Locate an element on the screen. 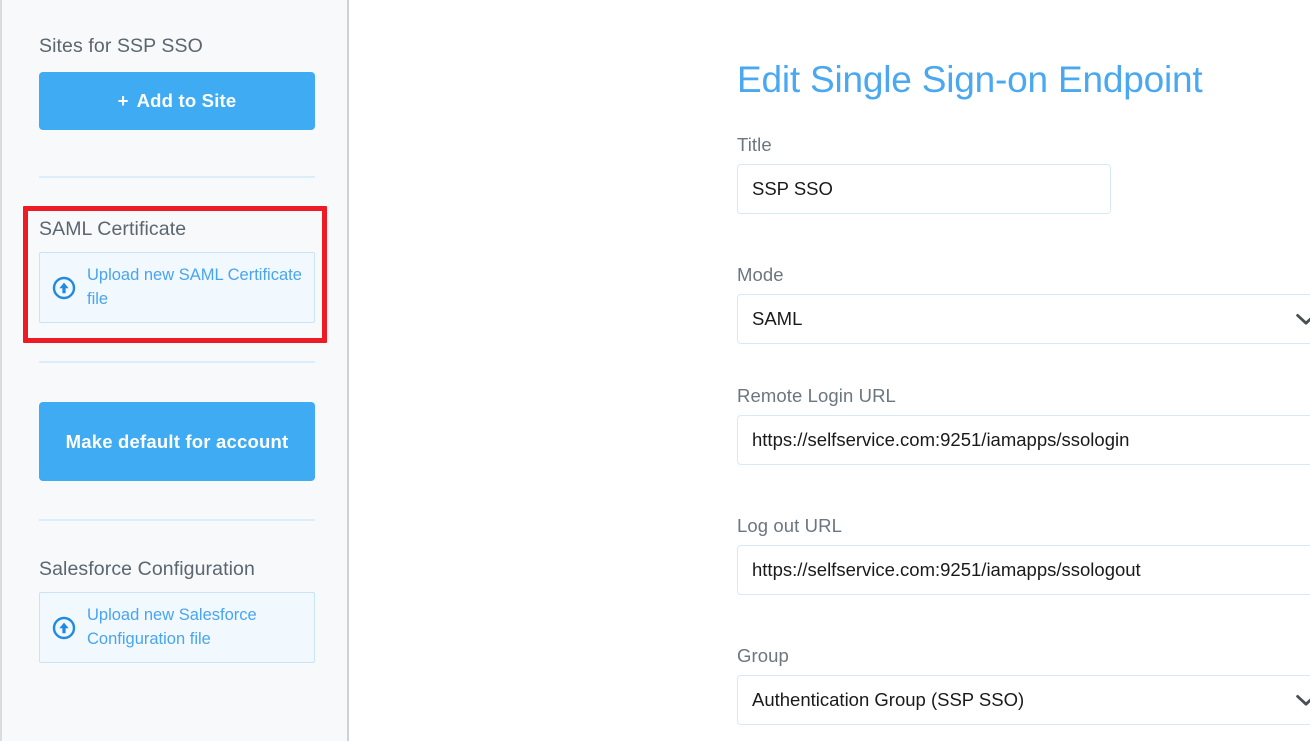 The width and height of the screenshot is (1310, 741). mode-field-label: Mode is located at coordinates (760, 274).